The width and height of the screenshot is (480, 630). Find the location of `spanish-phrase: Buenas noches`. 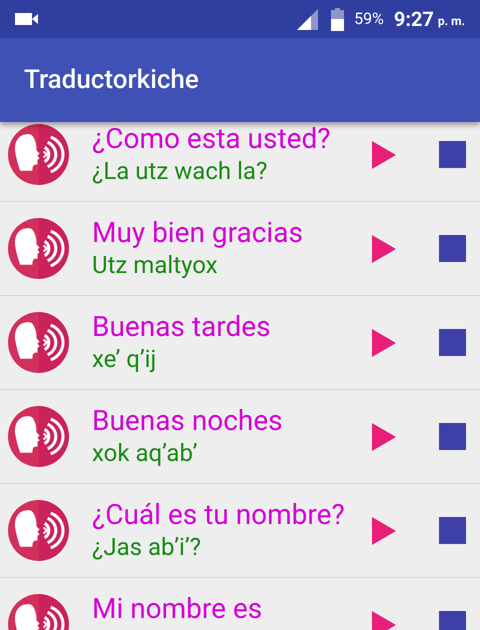

spanish-phrase: Buenas noches is located at coordinates (188, 420).